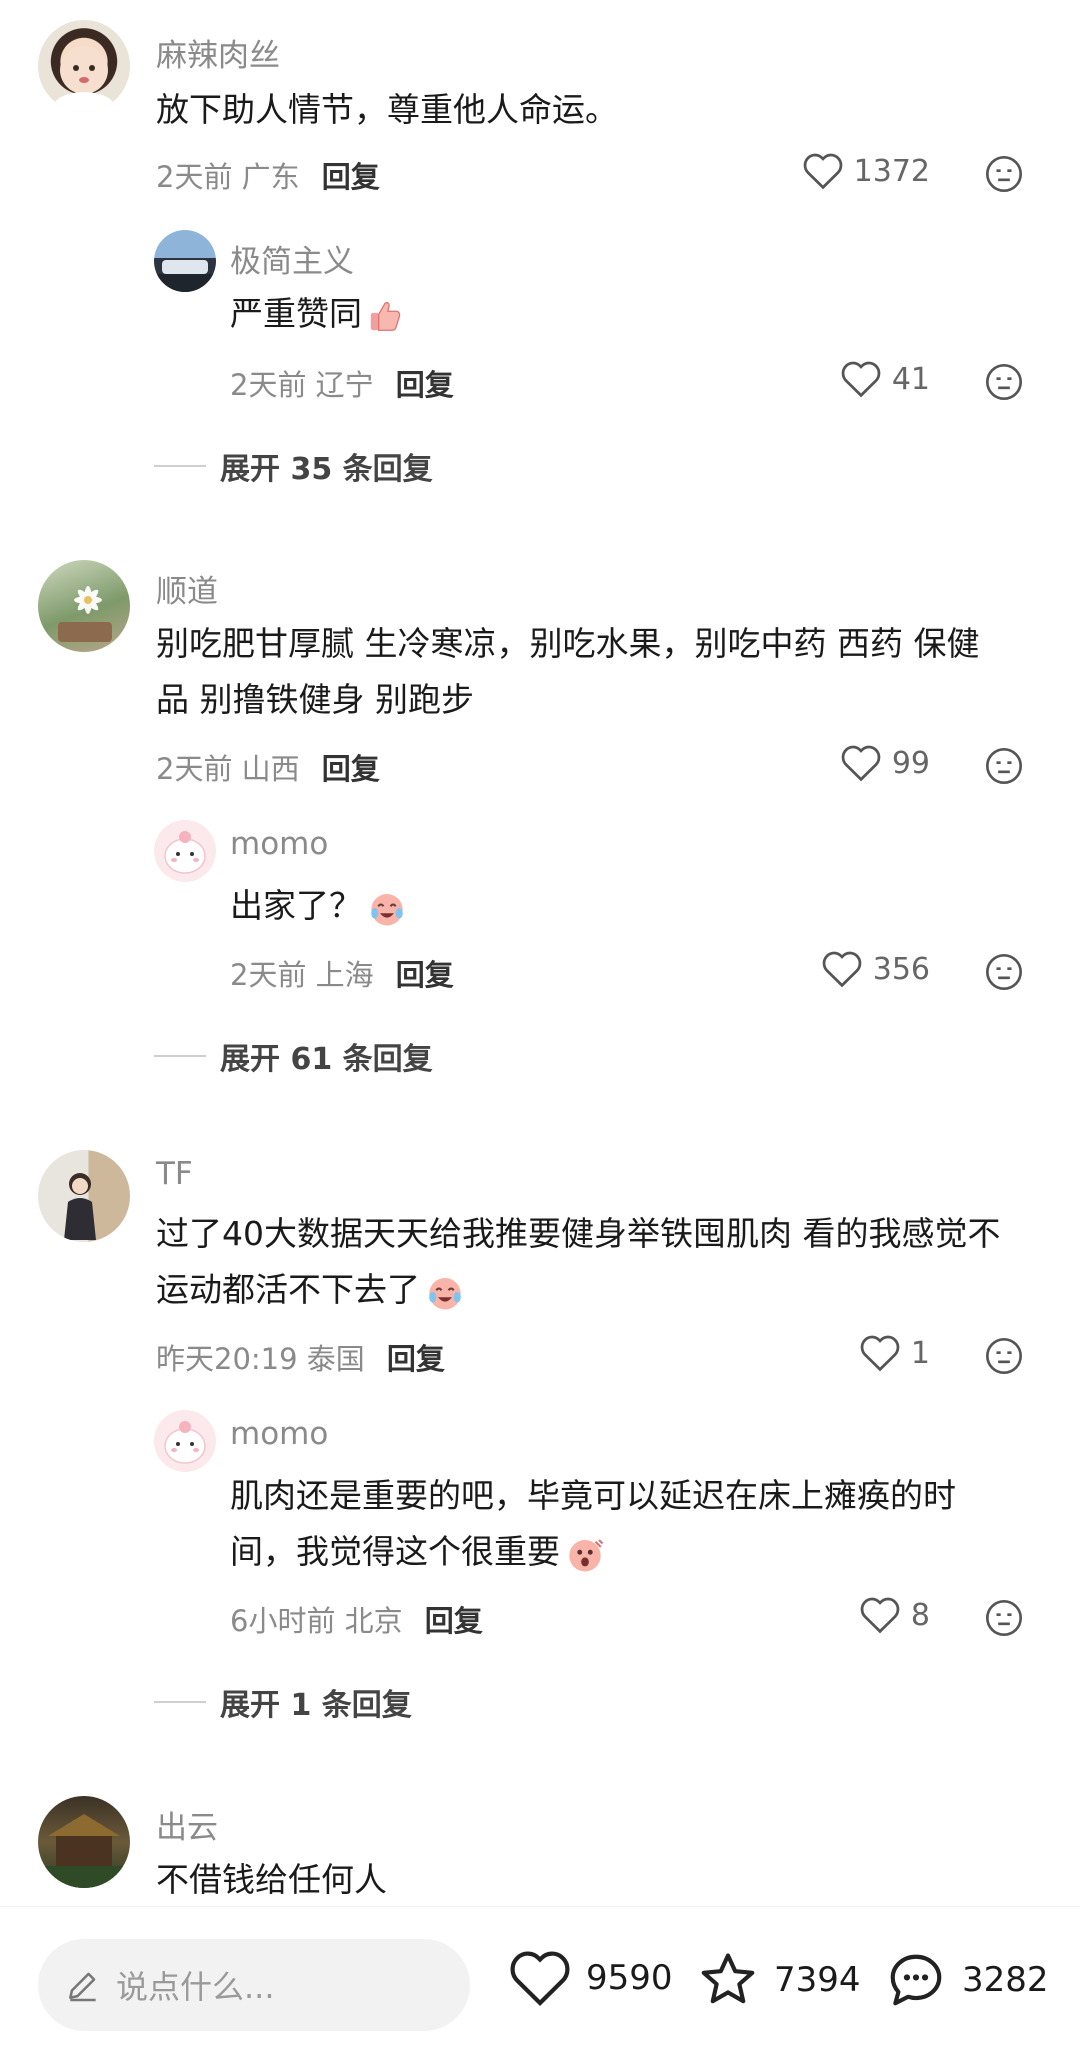  Describe the element at coordinates (578, 1233) in the screenshot. I see `comment-text-line: 过了40大数据天天给我推要健身举铁囤肌肉 看的我感觉不` at that location.